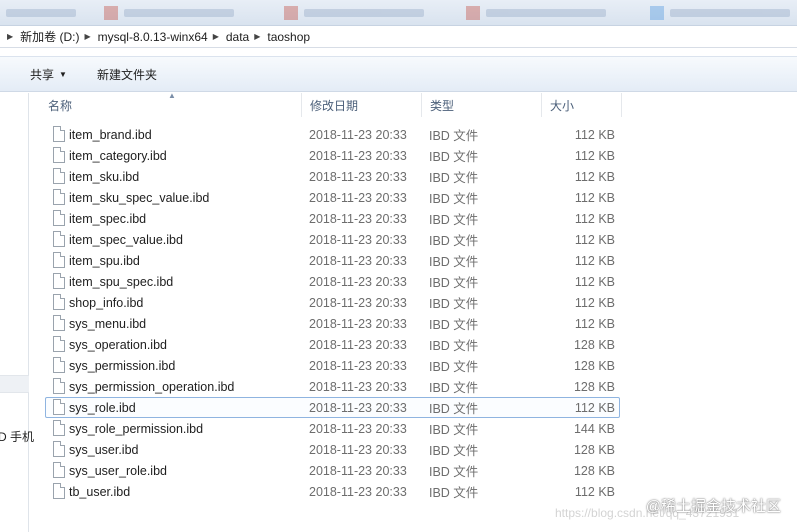 Image resolution: width=797 pixels, height=532 pixels. Describe the element at coordinates (398, 13) in the screenshot. I see `taskbar-strip` at that location.